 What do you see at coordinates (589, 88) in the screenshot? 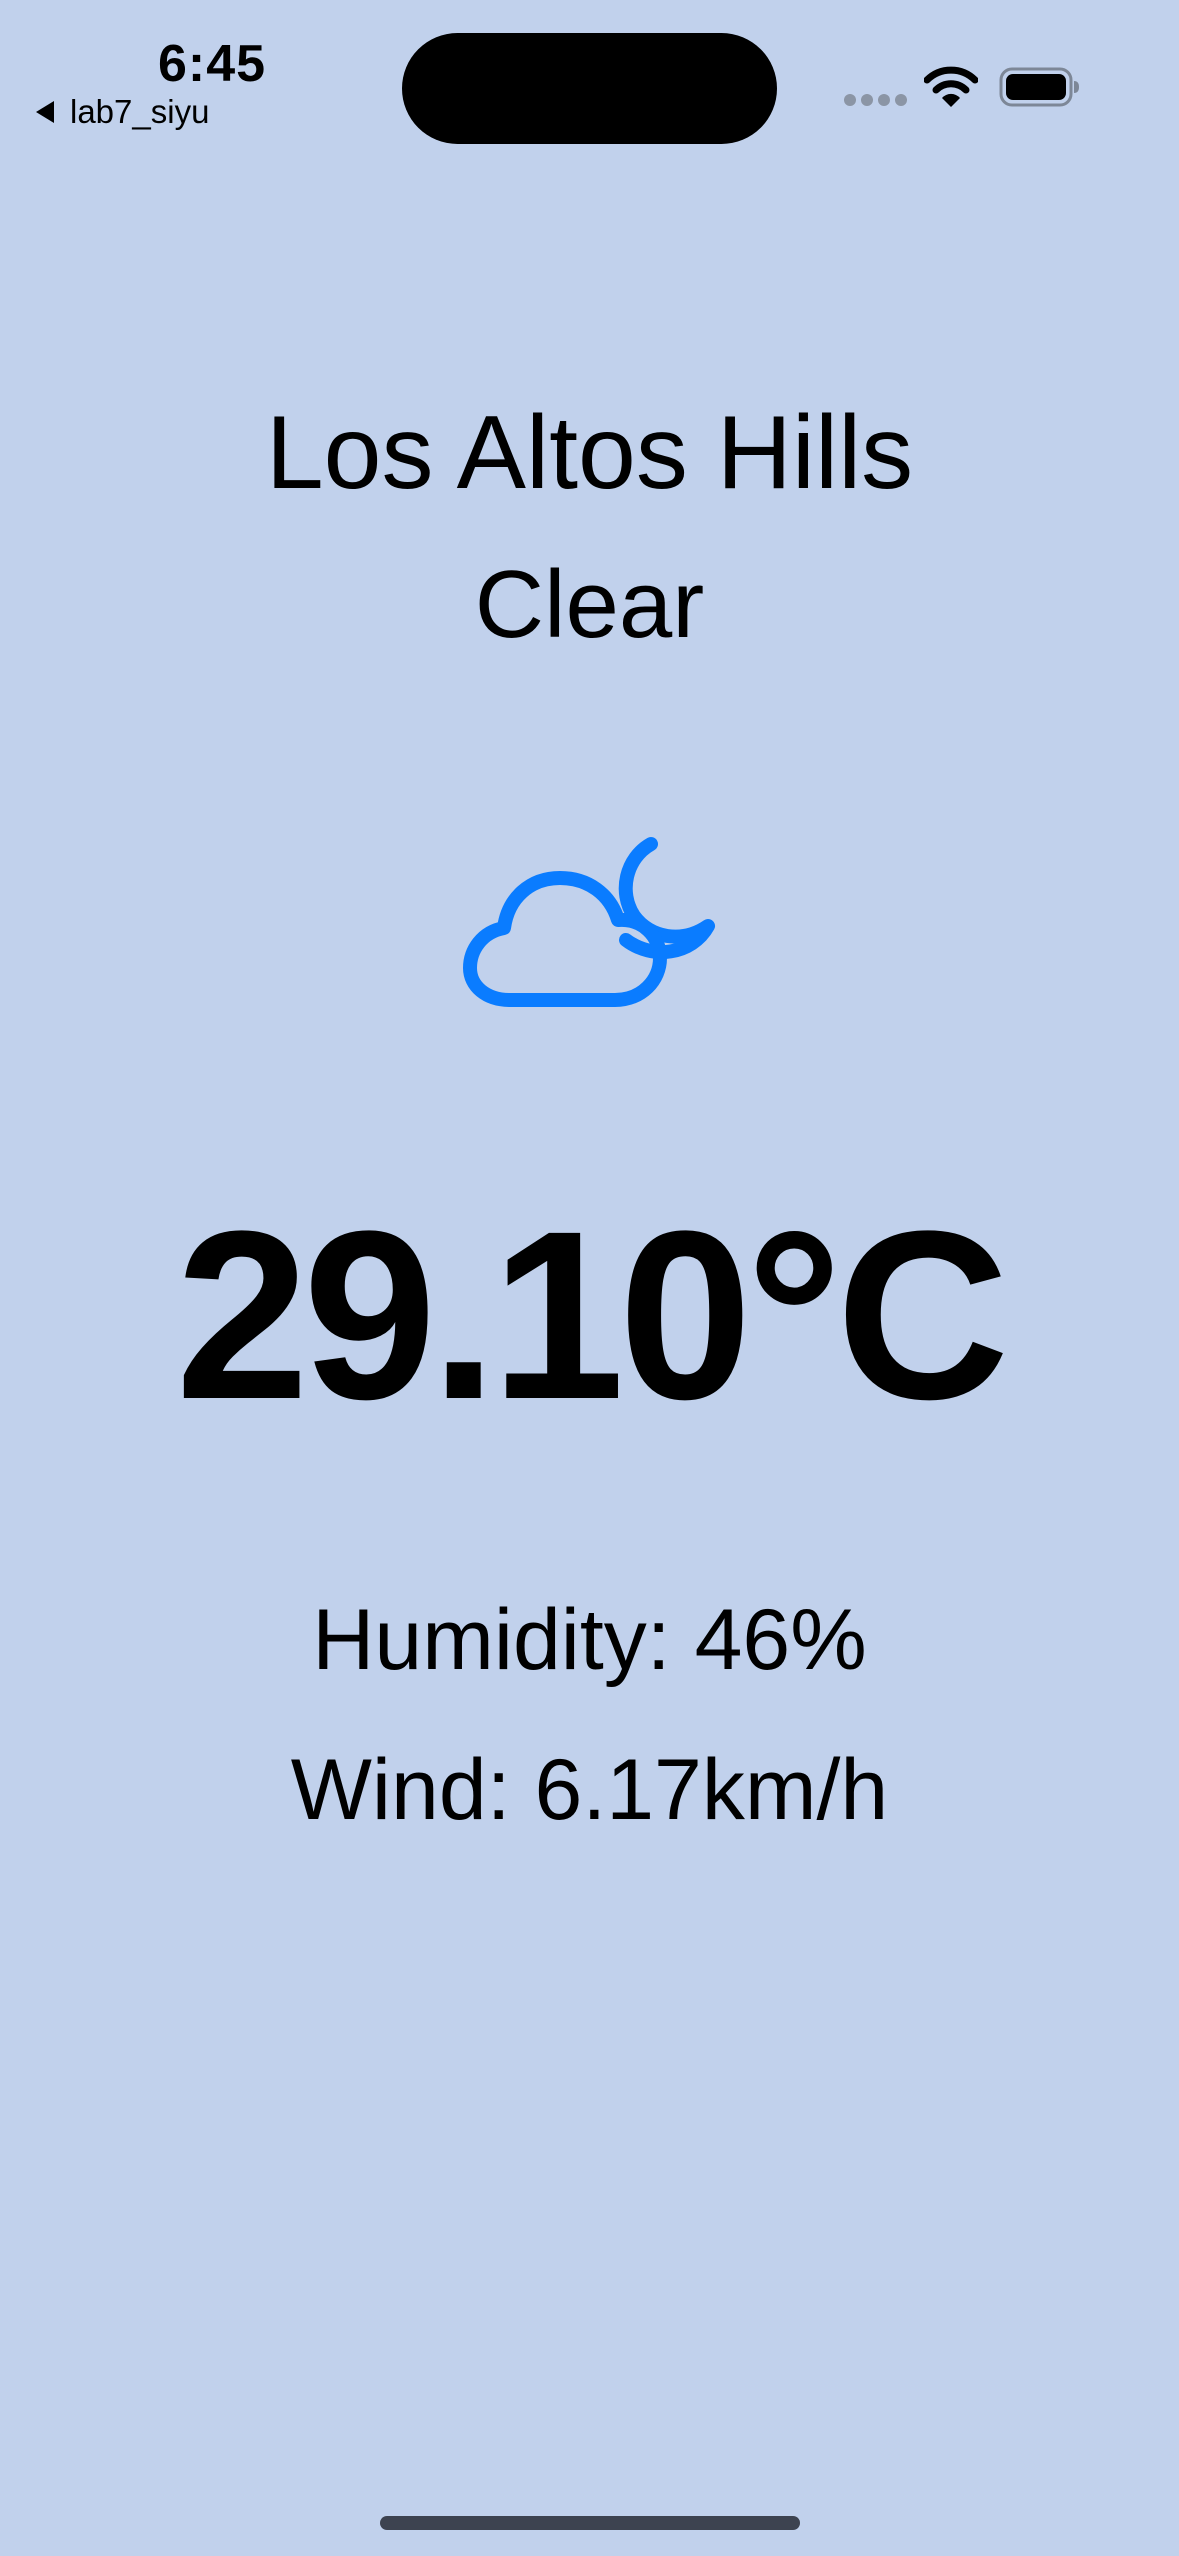
I see `dynamic-island` at bounding box center [589, 88].